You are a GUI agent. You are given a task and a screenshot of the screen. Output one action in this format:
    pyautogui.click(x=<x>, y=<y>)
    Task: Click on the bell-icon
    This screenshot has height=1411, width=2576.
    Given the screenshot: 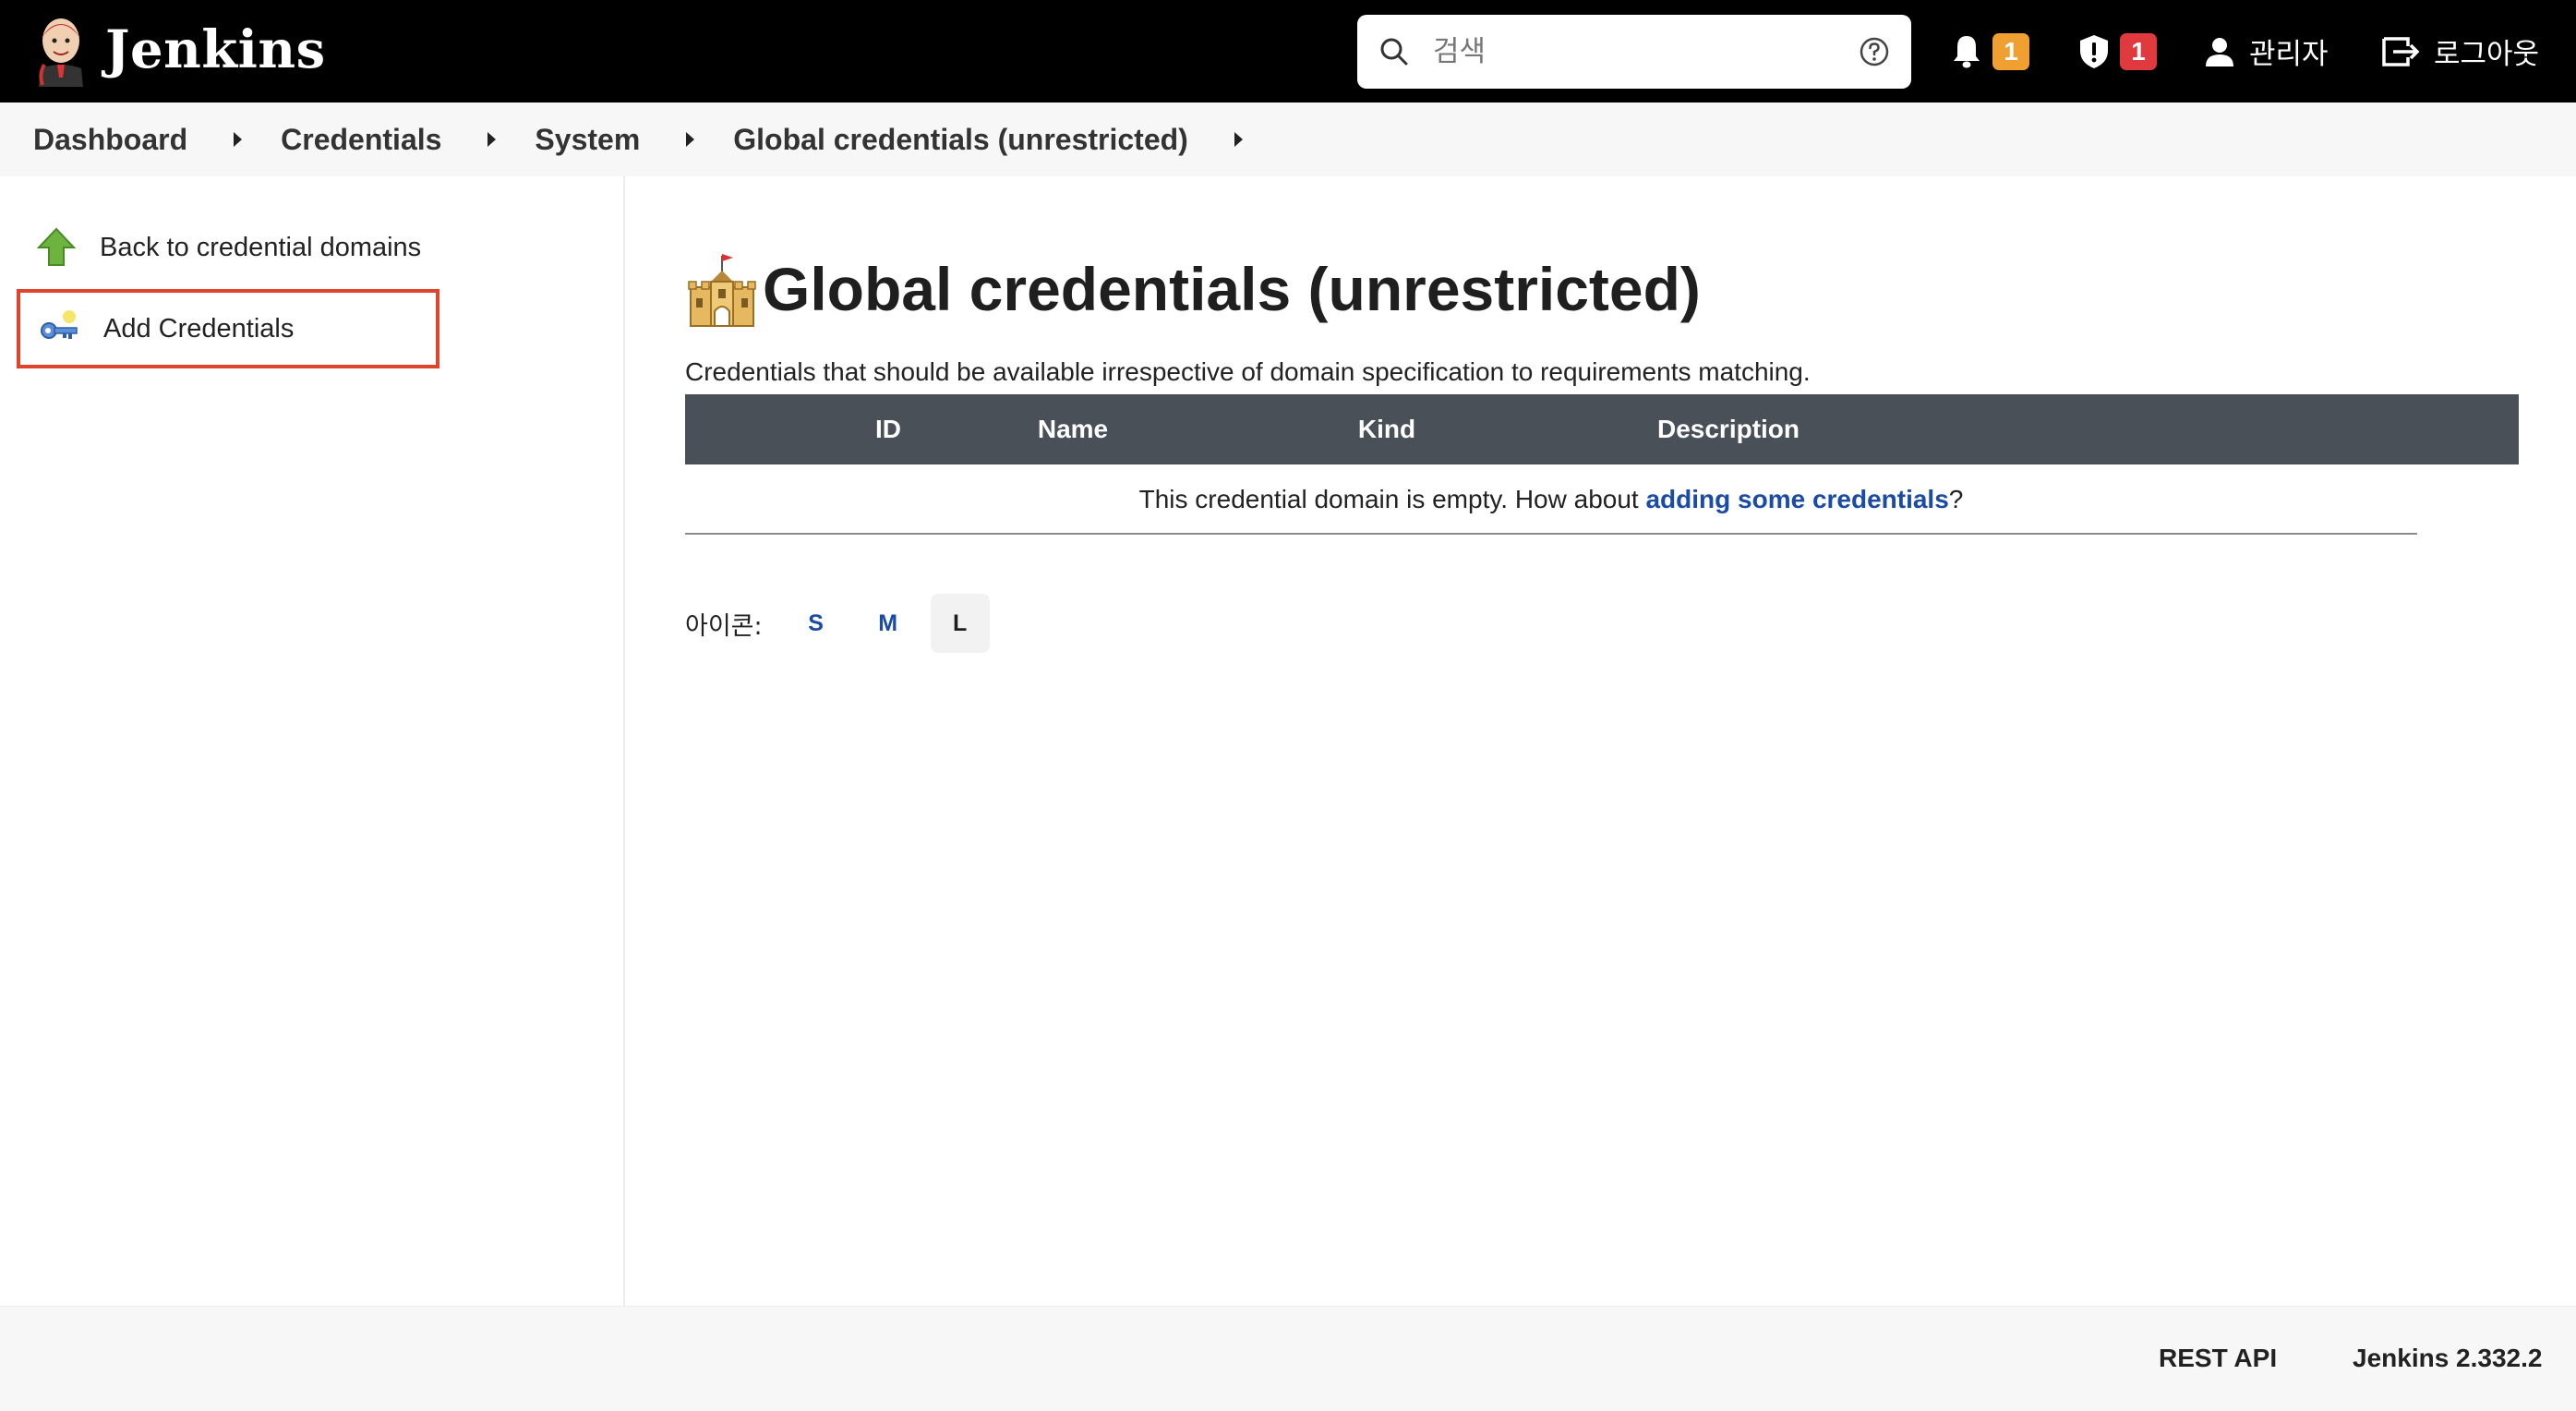 What is the action you would take?
    pyautogui.click(x=1967, y=51)
    